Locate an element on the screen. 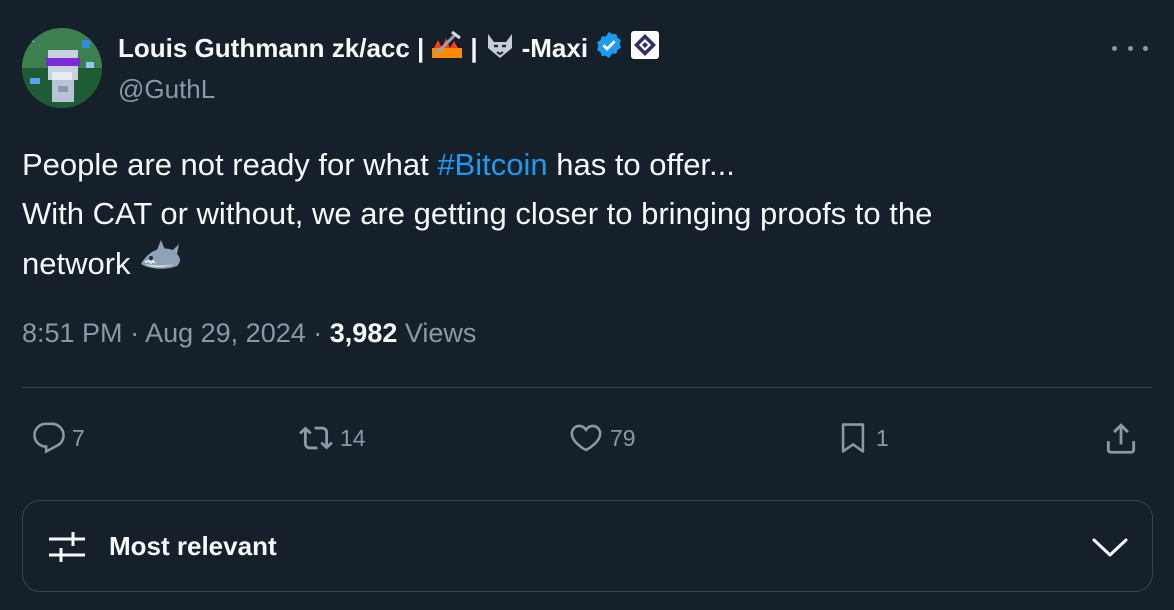 The height and width of the screenshot is (610, 1174). verified-badge-icon is located at coordinates (609, 48).